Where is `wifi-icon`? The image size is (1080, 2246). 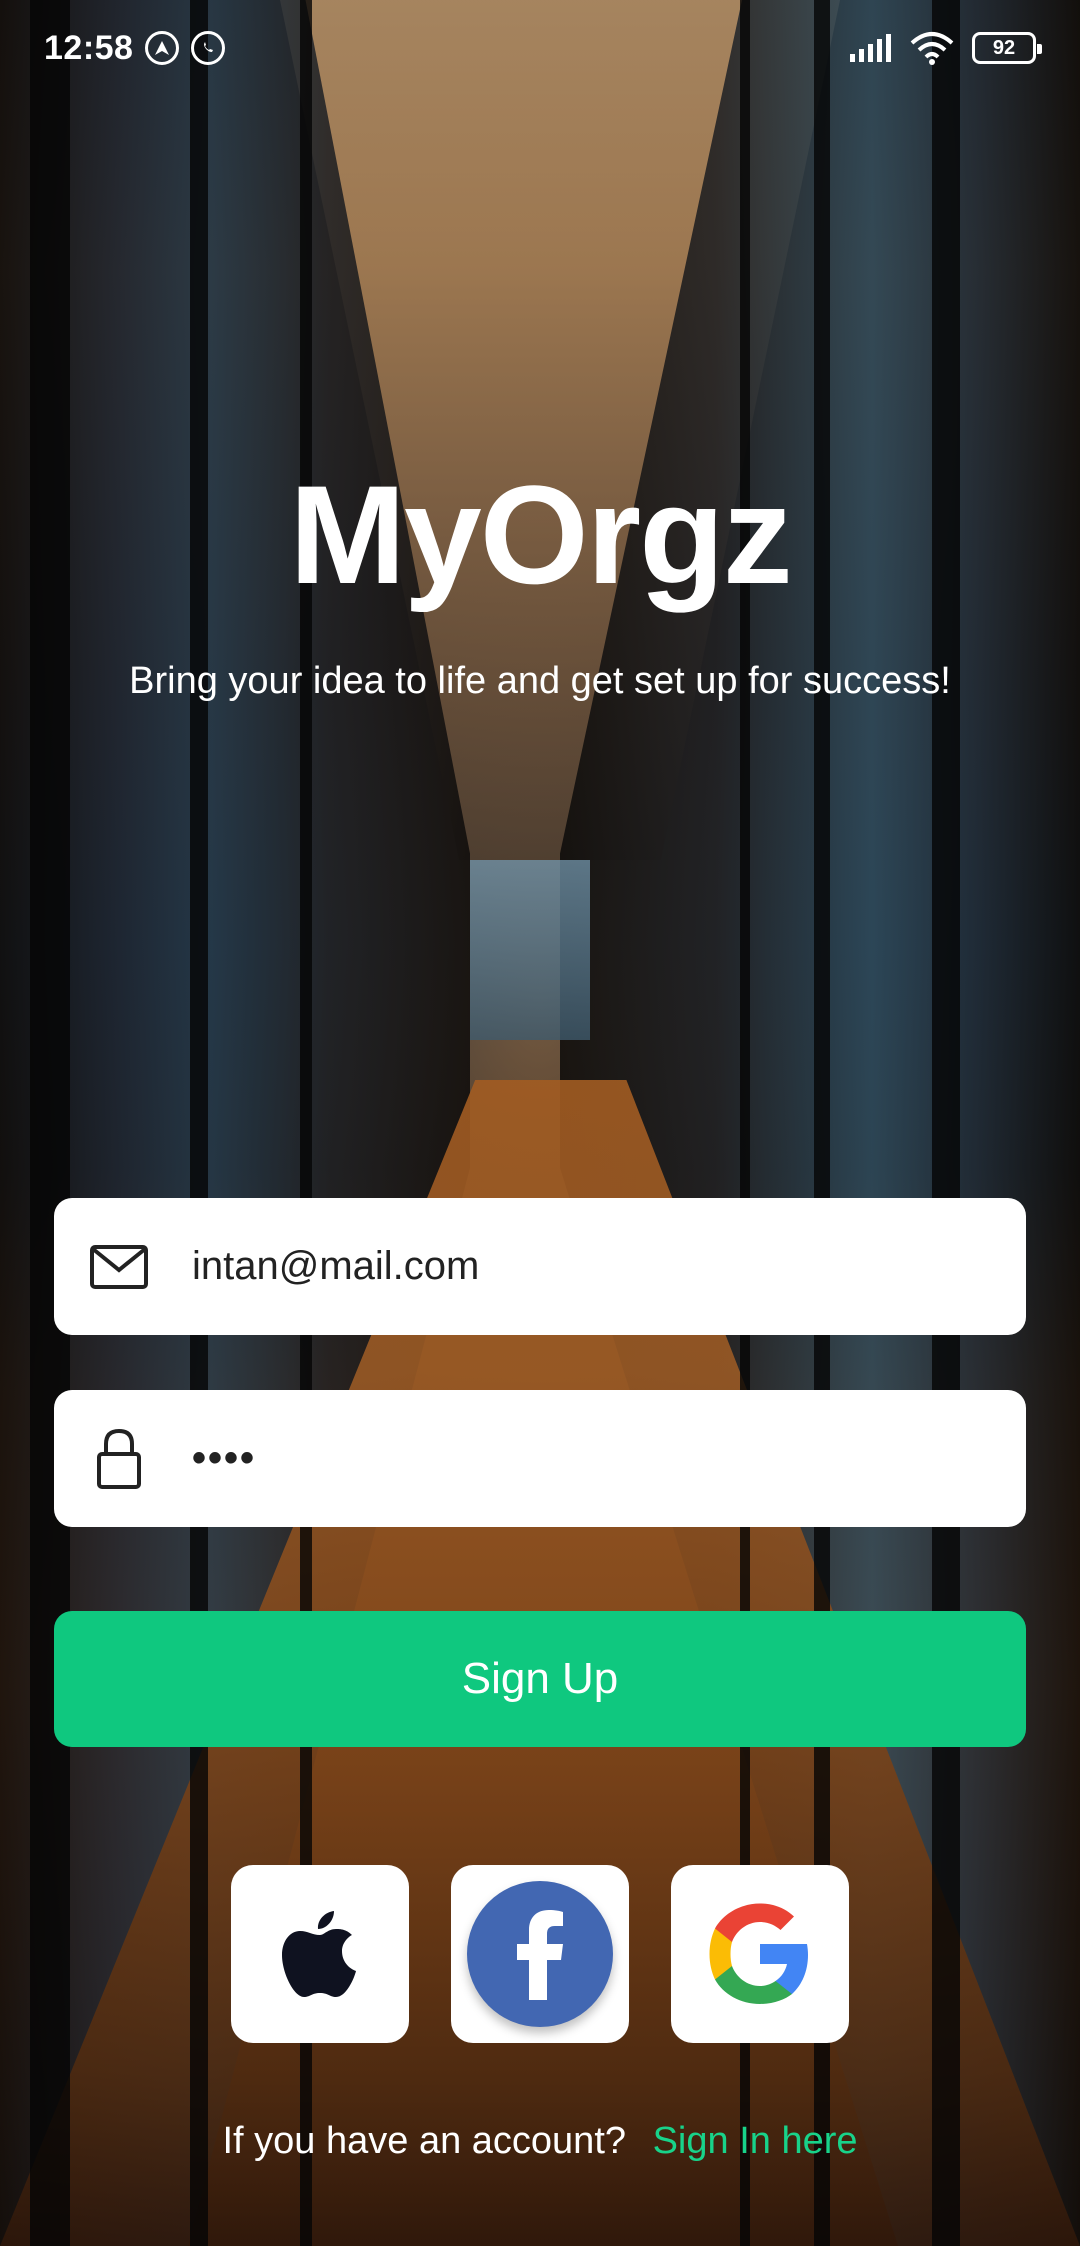 wifi-icon is located at coordinates (932, 48).